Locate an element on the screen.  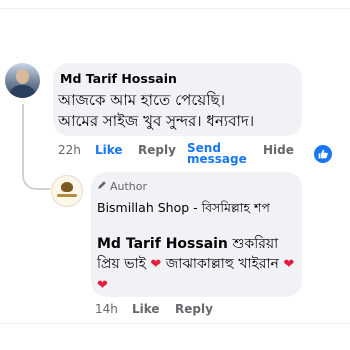
like-icon is located at coordinates (323, 154).